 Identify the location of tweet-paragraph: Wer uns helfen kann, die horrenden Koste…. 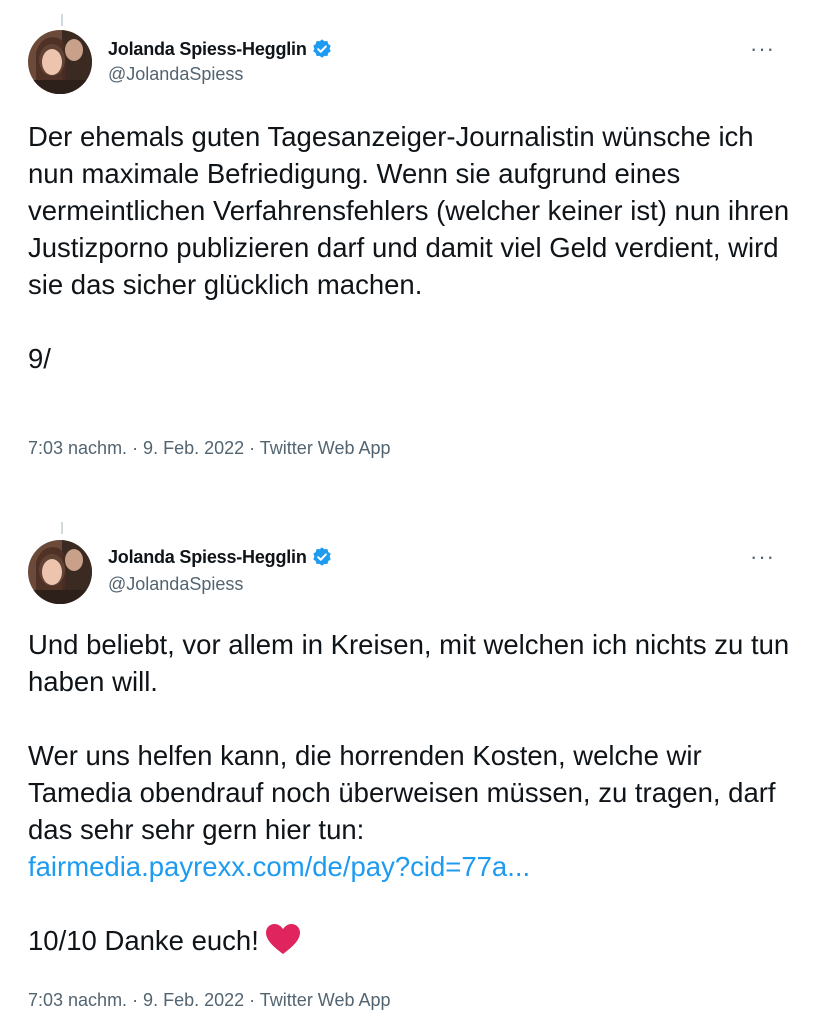
(402, 792).